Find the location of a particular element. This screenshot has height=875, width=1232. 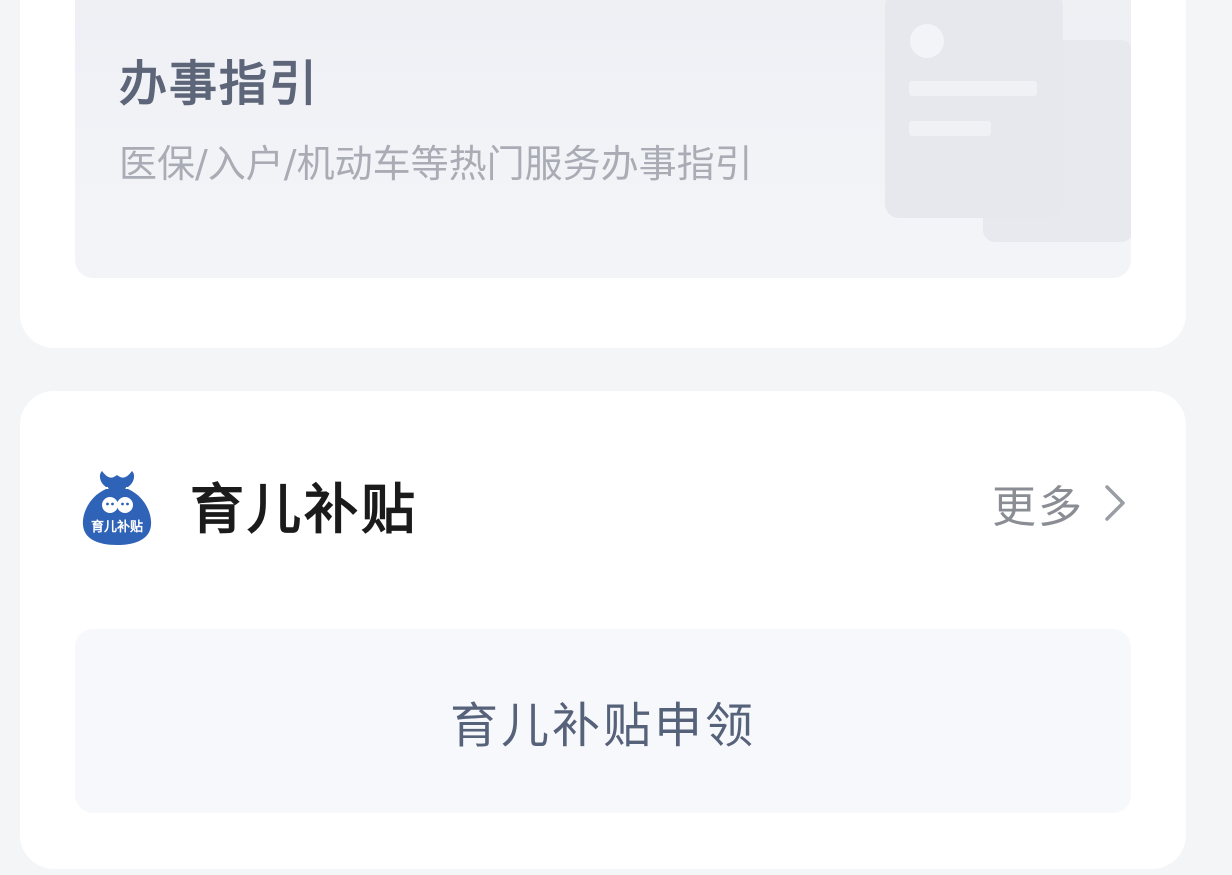

more-label: 更多 is located at coordinates (1038, 507).